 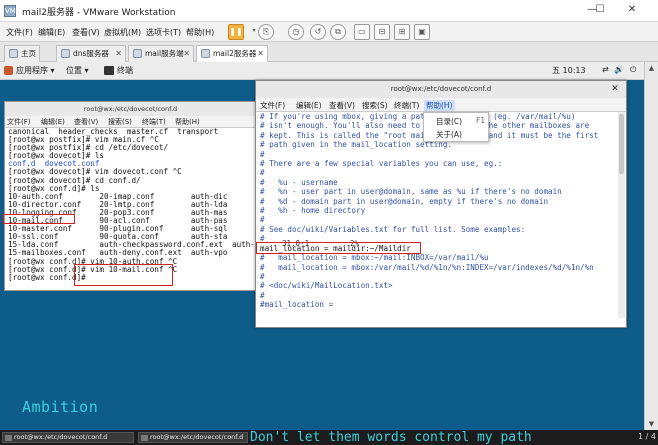 What do you see at coordinates (122, 32) in the screenshot?
I see `menu-vm: 虚拟机(M)` at bounding box center [122, 32].